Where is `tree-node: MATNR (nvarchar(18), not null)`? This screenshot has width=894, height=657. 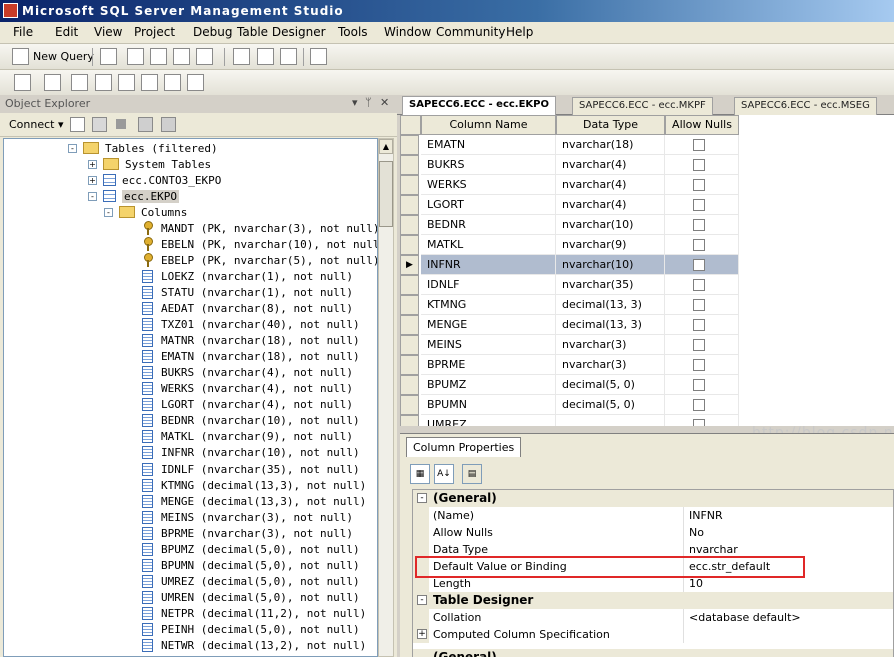
tree-node: MATNR (nvarchar(18), not null) is located at coordinates (251, 341).